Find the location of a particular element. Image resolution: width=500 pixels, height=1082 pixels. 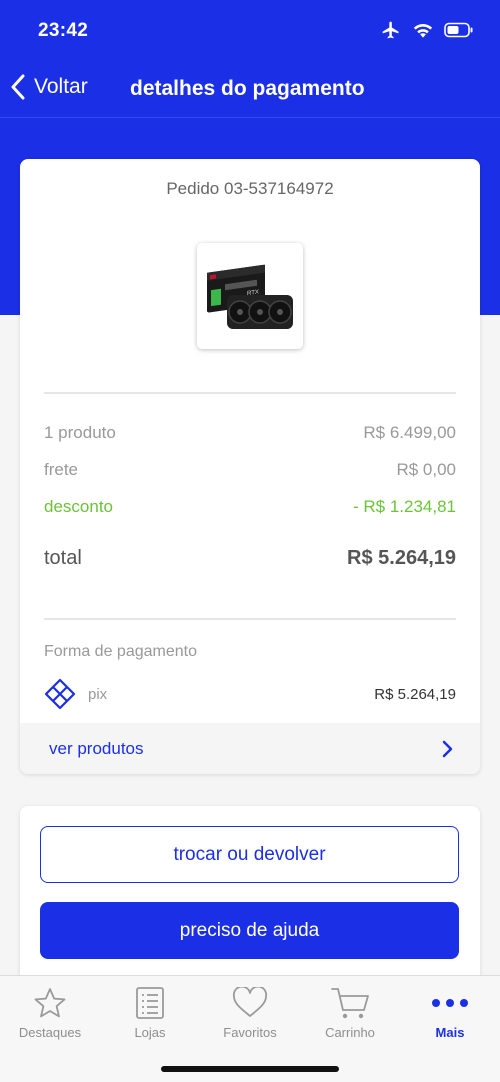

status-time: 23:42 is located at coordinates (63, 30).